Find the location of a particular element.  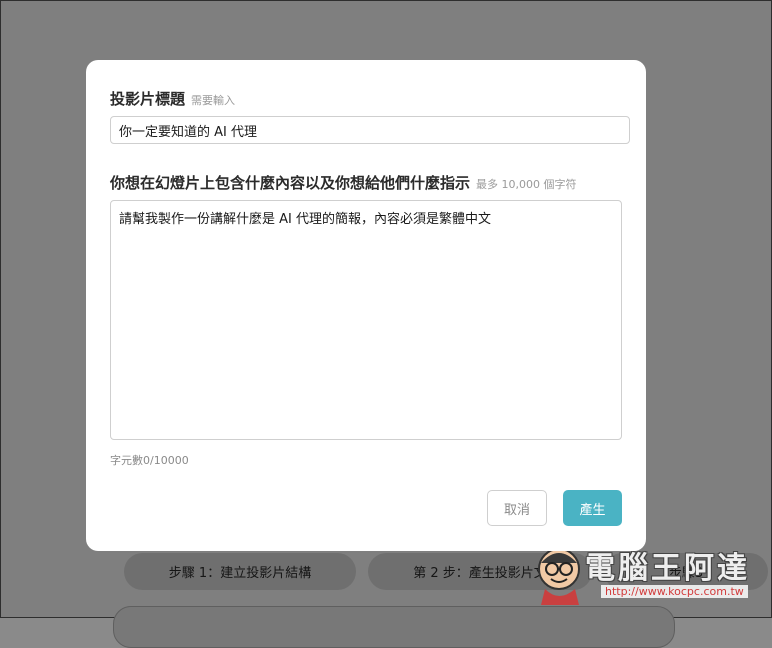

step-1-tab: 步驟 1：建立投影片結構 is located at coordinates (240, 571).